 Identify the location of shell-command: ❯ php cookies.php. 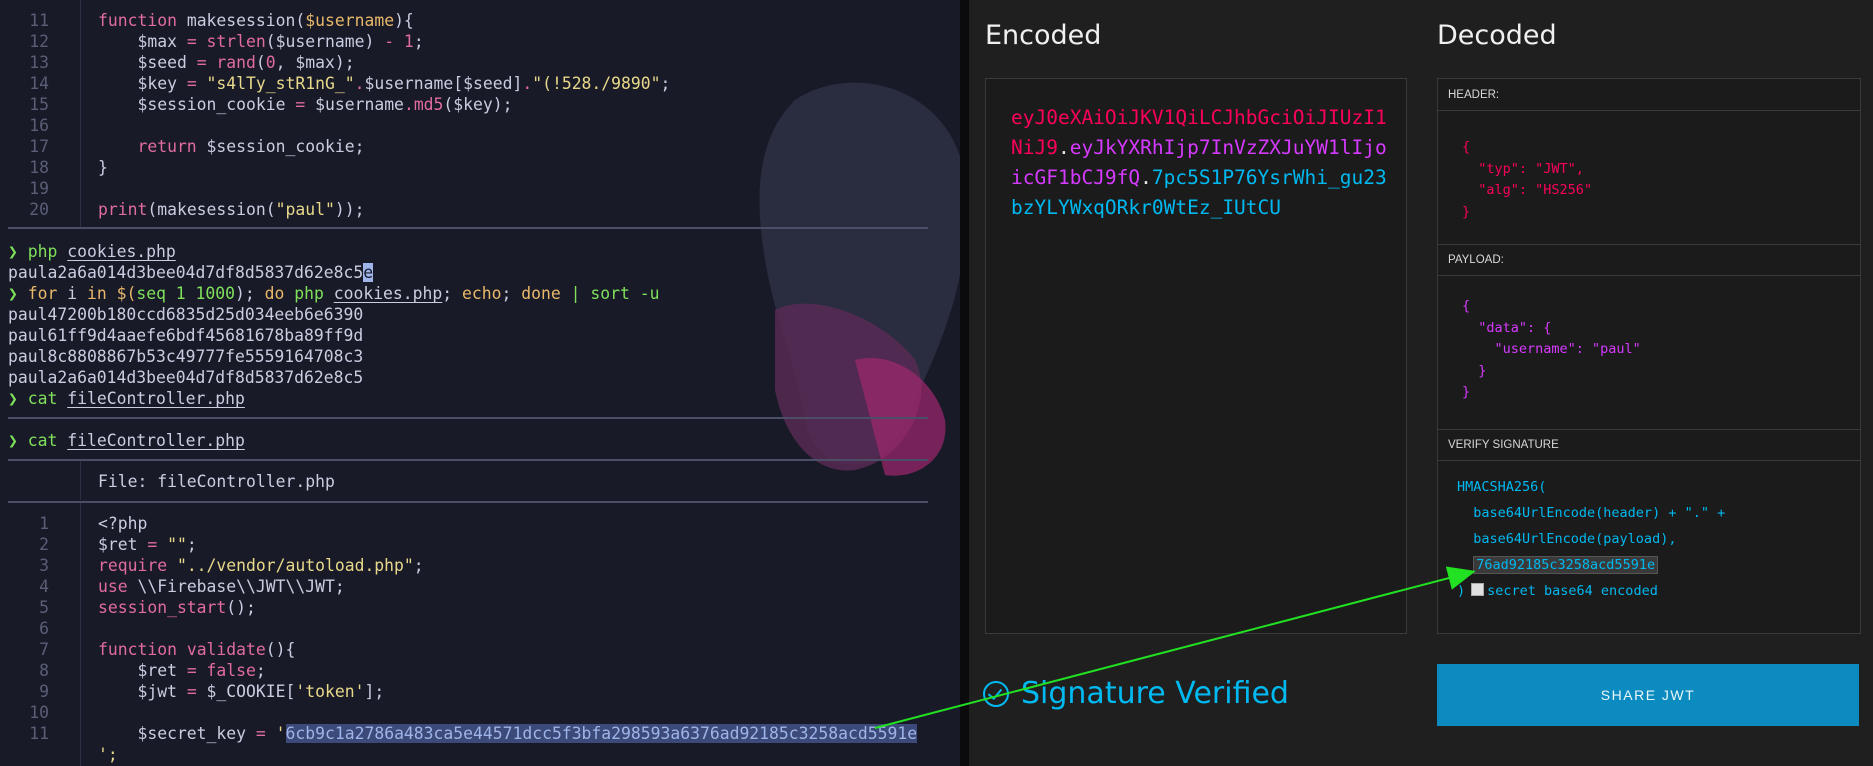
(92, 251).